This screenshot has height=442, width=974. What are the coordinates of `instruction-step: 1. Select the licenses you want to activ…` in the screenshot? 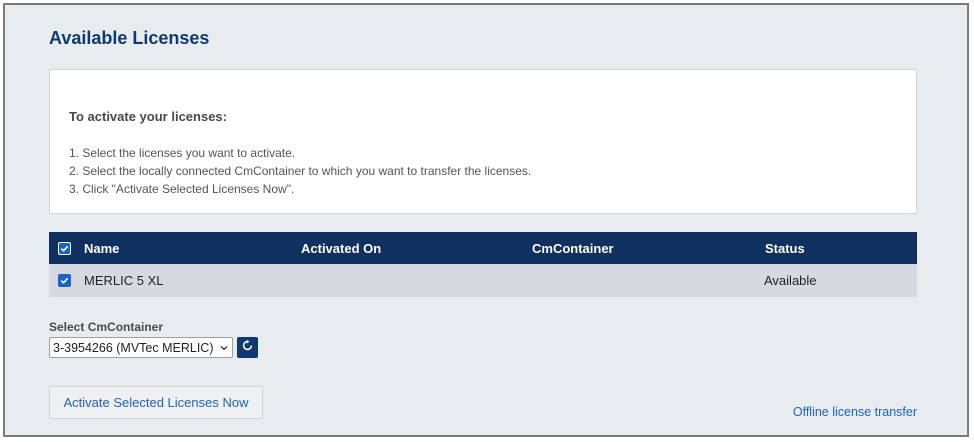 It's located at (182, 153).